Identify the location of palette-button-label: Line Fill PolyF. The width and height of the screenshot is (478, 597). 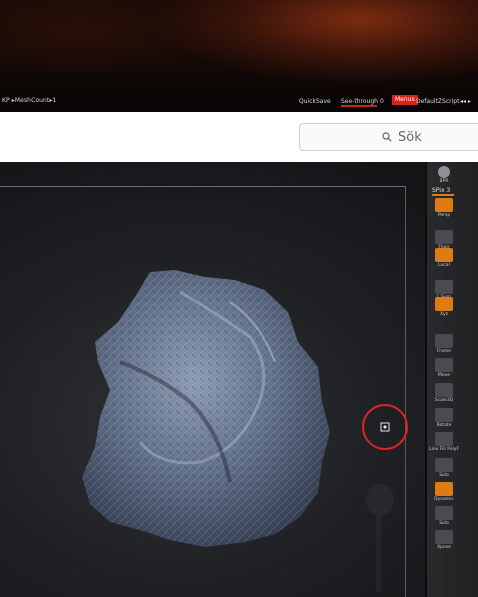
(444, 449).